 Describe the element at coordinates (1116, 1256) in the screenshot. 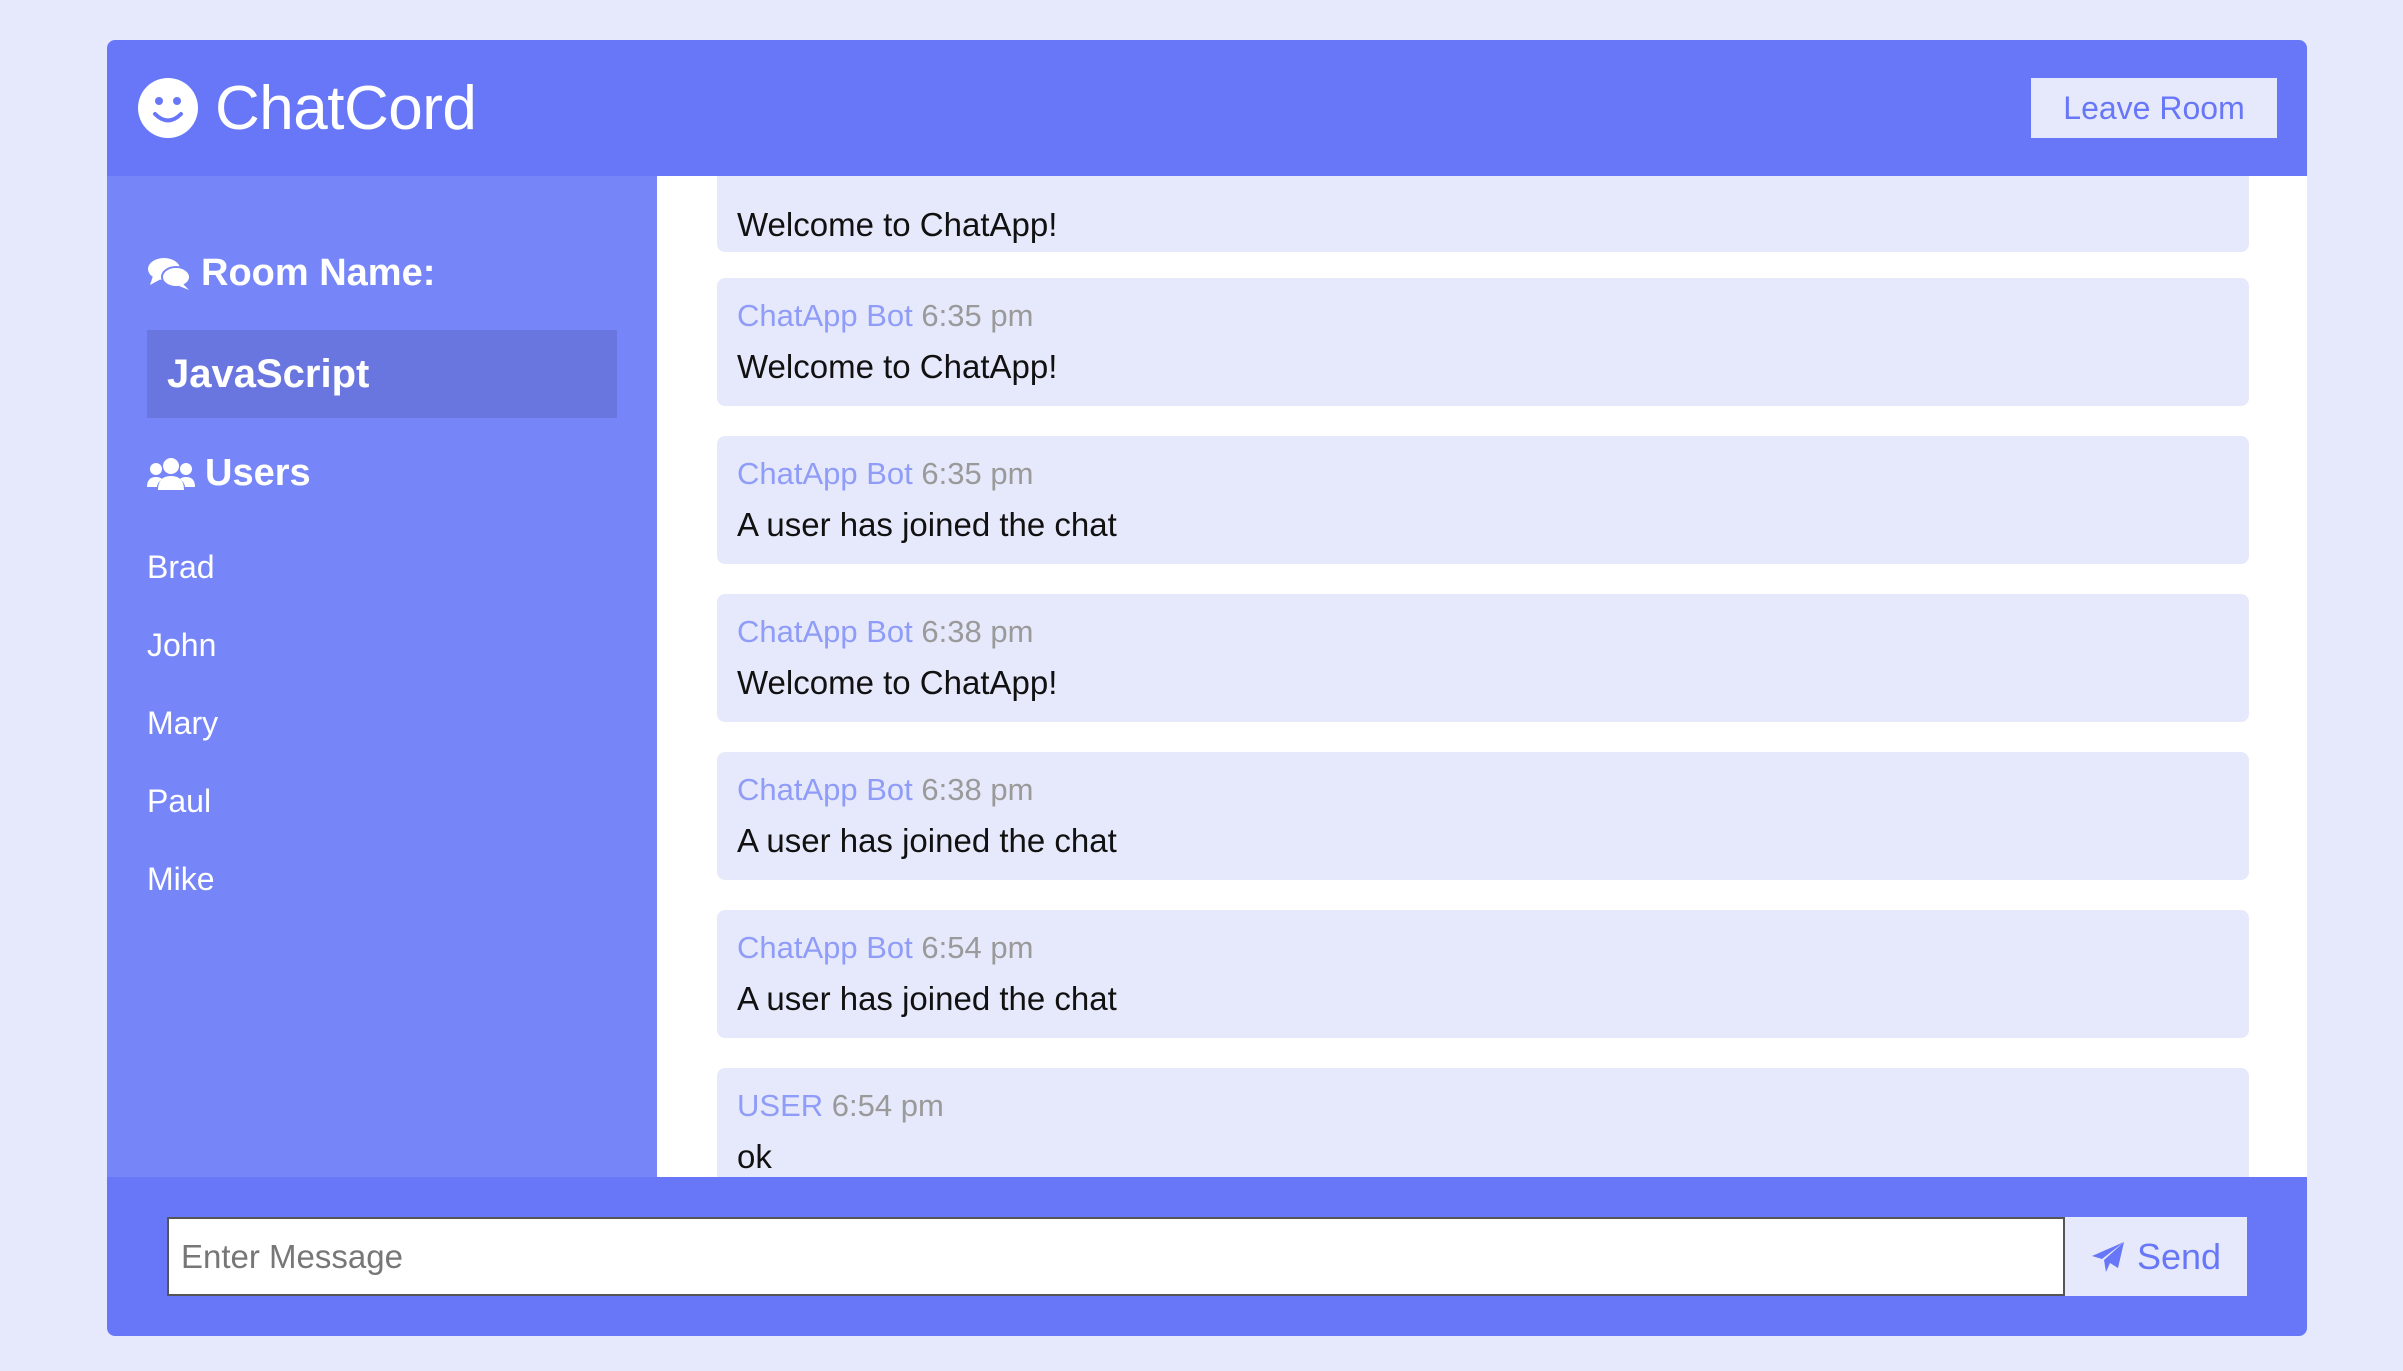

I see `message-input` at that location.